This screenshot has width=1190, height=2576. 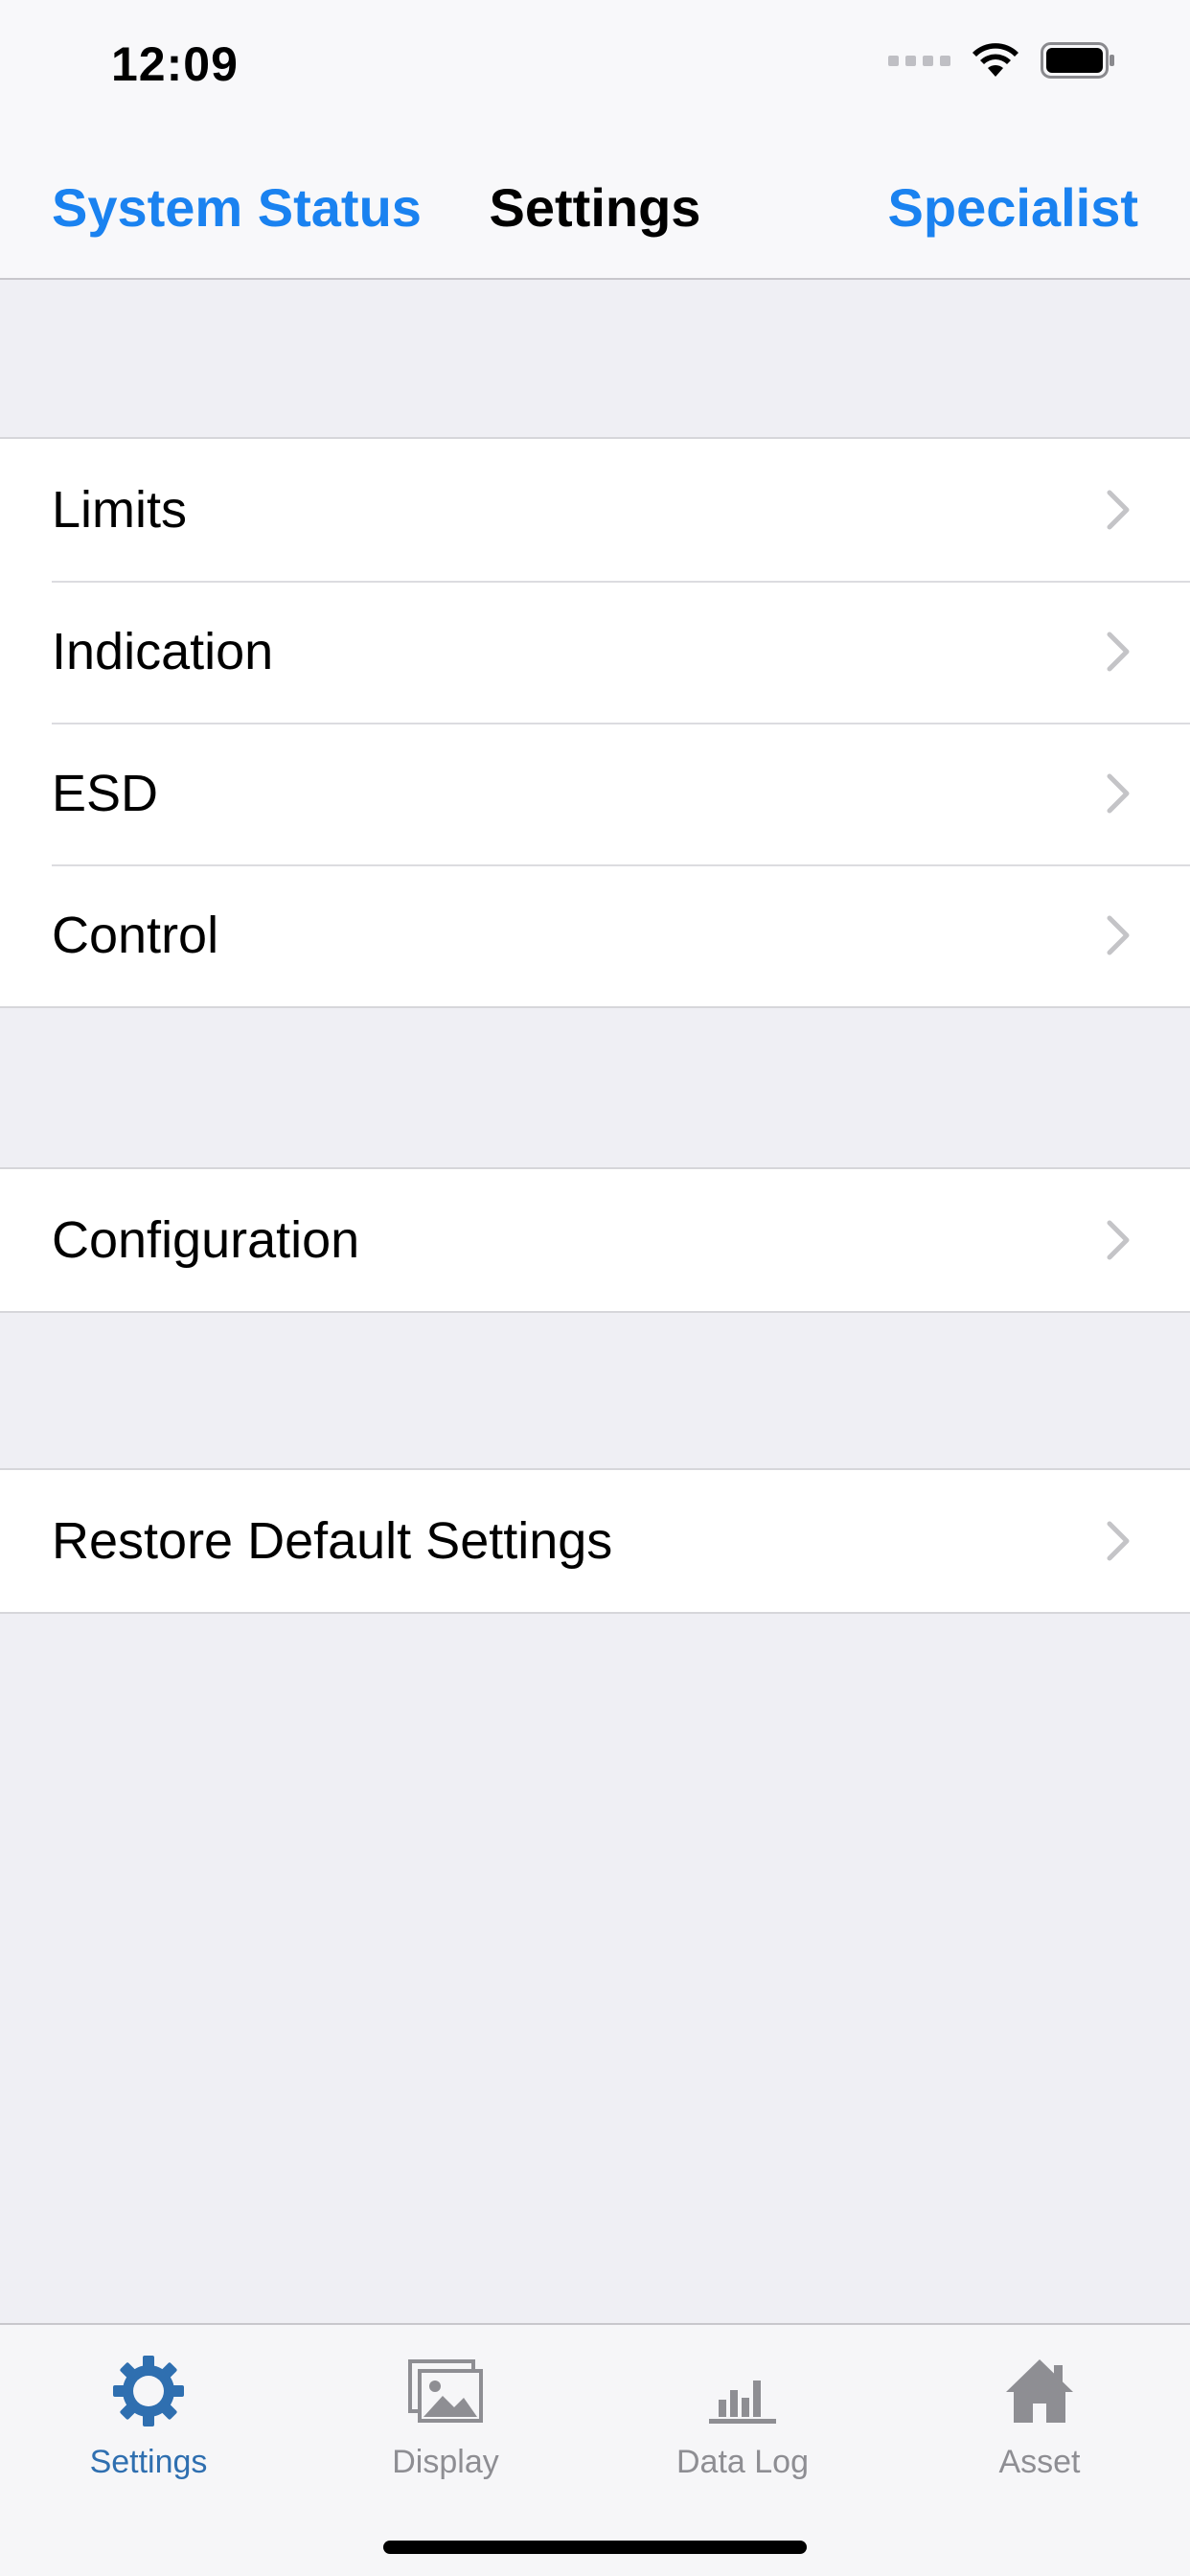 What do you see at coordinates (333, 1541) in the screenshot?
I see `list-item-label: Restore Default Settings` at bounding box center [333, 1541].